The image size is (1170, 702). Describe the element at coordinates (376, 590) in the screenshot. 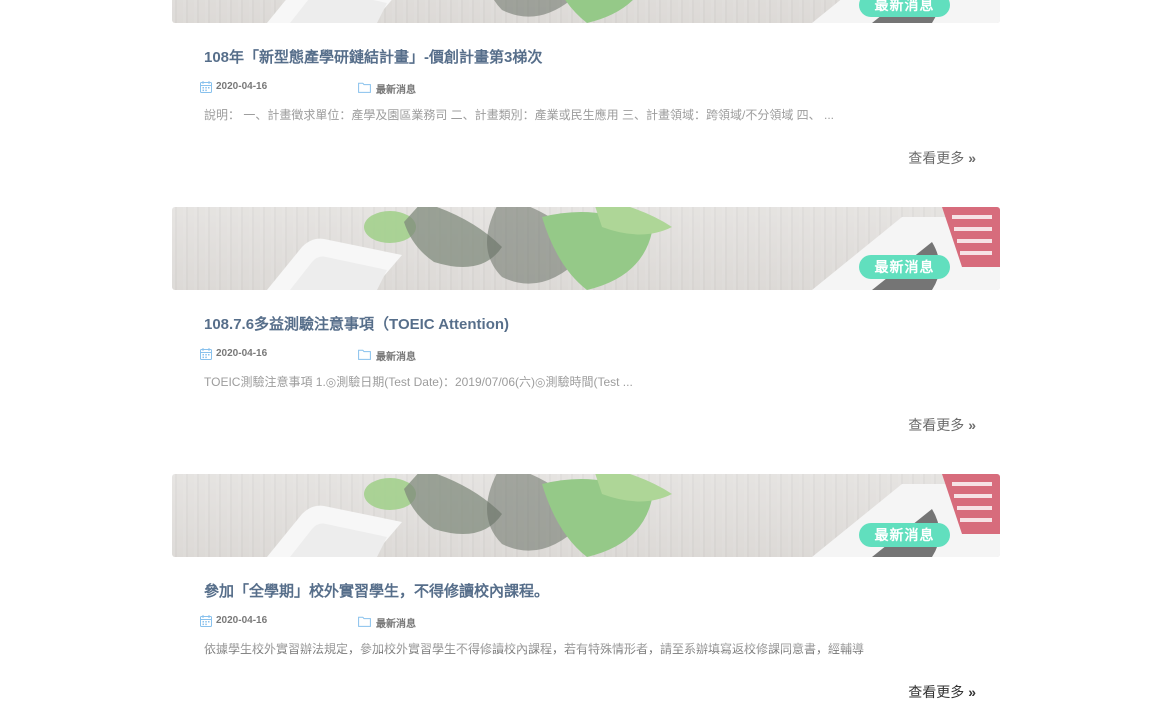

I see `post-title: 參加「全學期」校外實習學生，不得修讀校內課程。` at that location.